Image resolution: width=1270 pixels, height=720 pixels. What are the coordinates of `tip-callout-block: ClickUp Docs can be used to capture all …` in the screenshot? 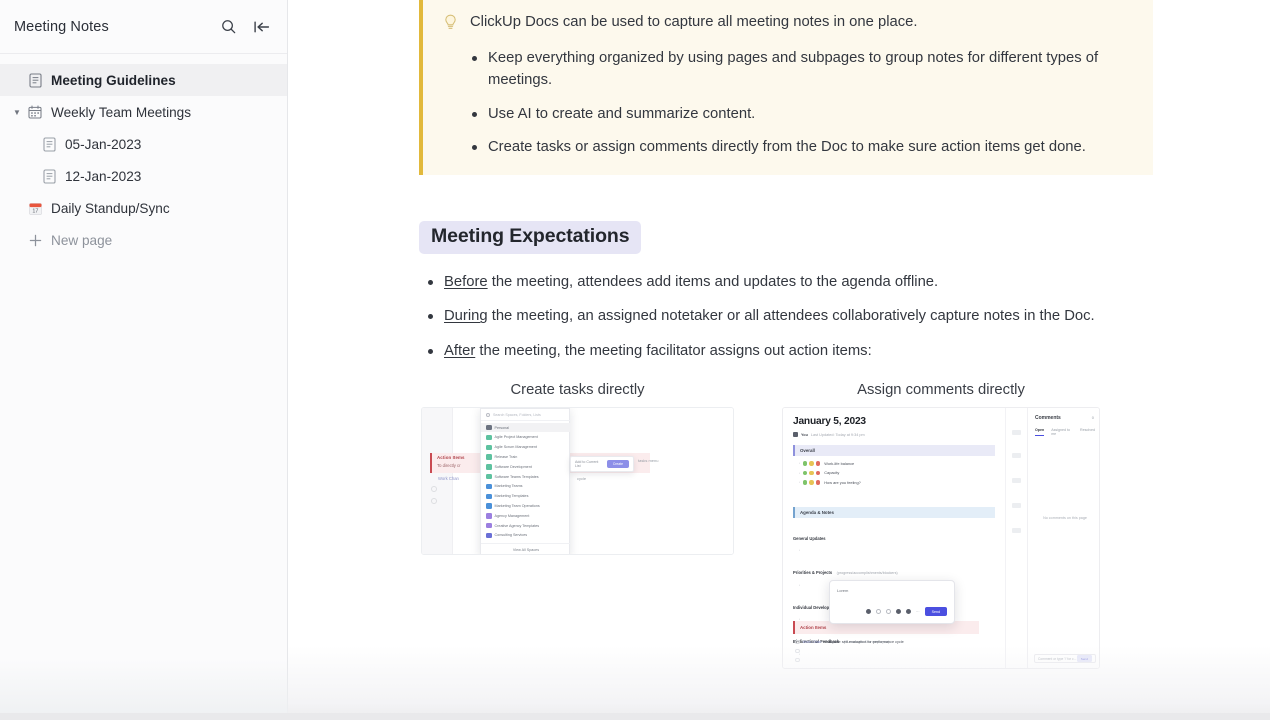 It's located at (786, 87).